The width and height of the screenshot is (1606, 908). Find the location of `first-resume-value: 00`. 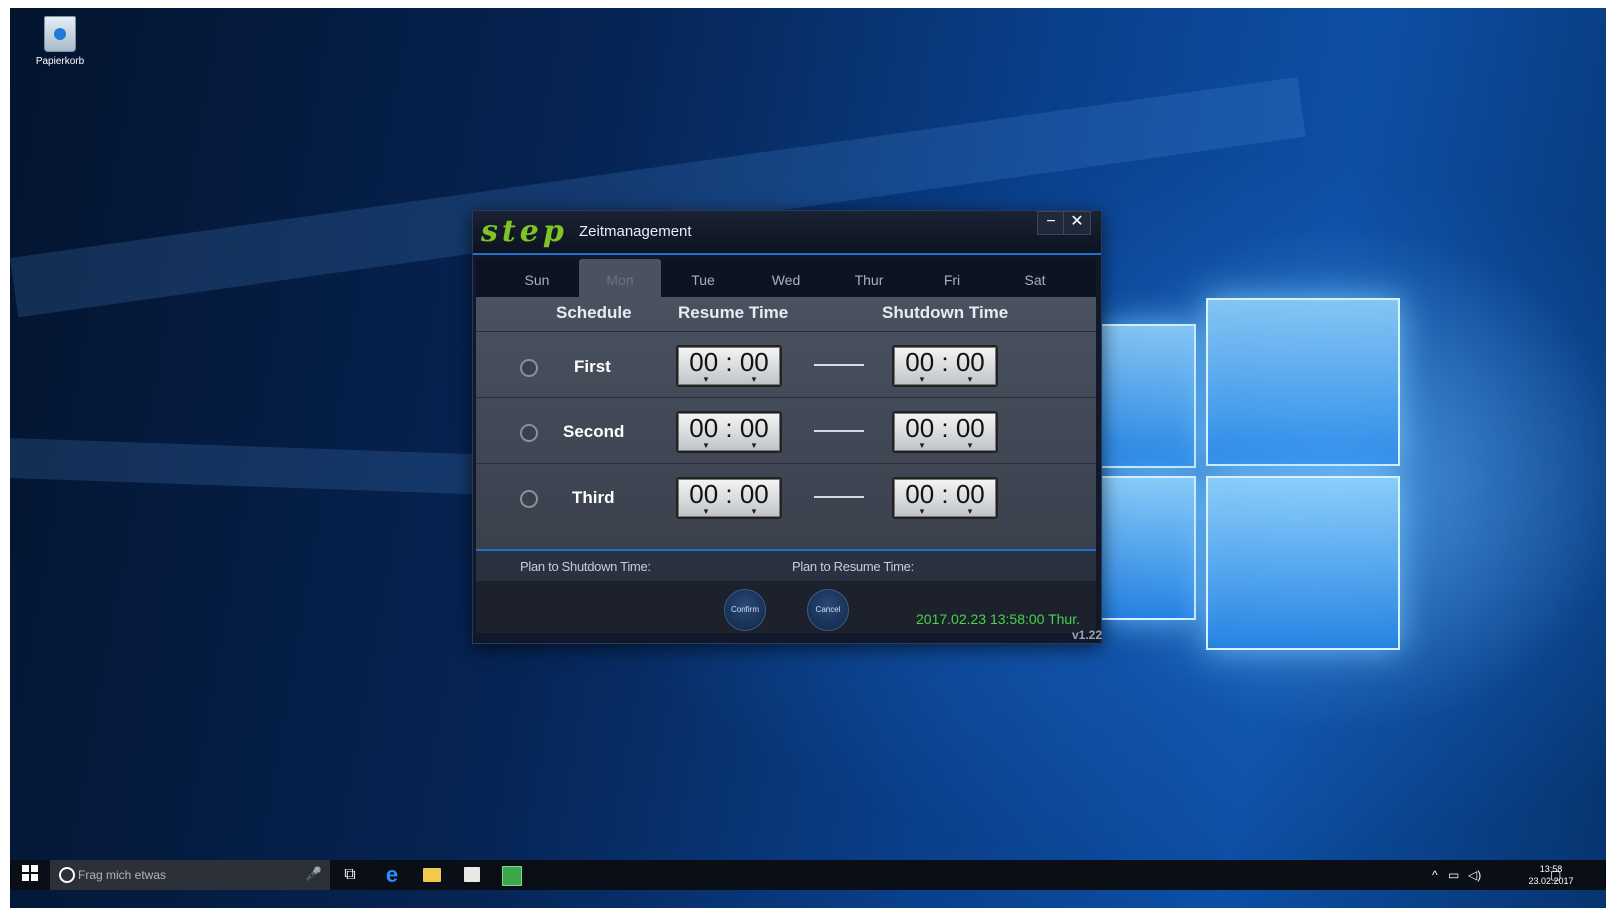

first-resume-value: 00 is located at coordinates (729, 362).